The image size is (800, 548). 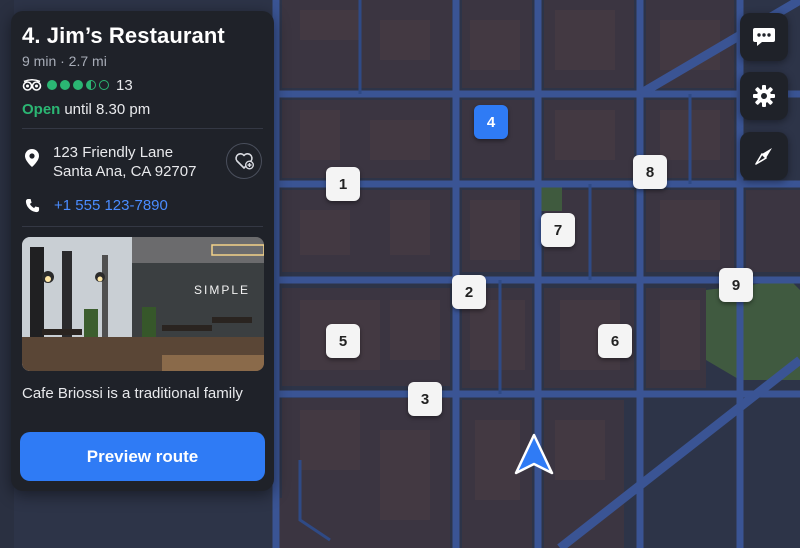 I want to click on travel-time-distance: 9 min · 2.7 mi, so click(x=64, y=61).